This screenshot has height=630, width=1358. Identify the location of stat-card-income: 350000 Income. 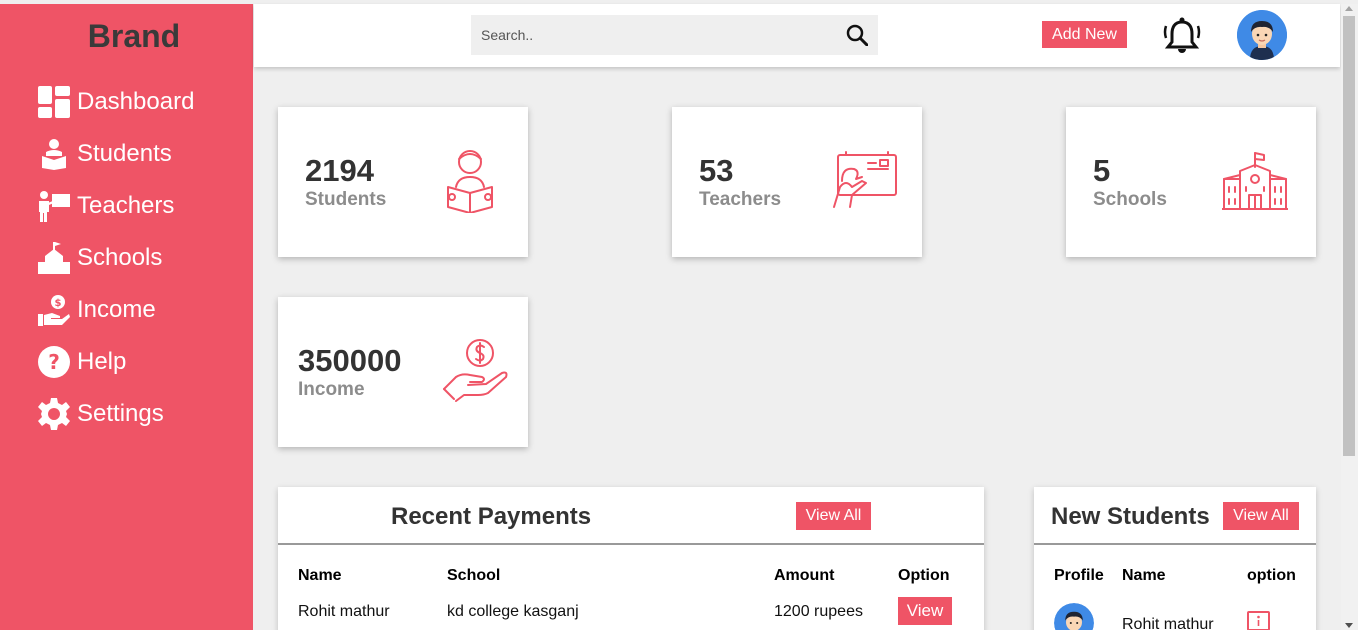
(403, 372).